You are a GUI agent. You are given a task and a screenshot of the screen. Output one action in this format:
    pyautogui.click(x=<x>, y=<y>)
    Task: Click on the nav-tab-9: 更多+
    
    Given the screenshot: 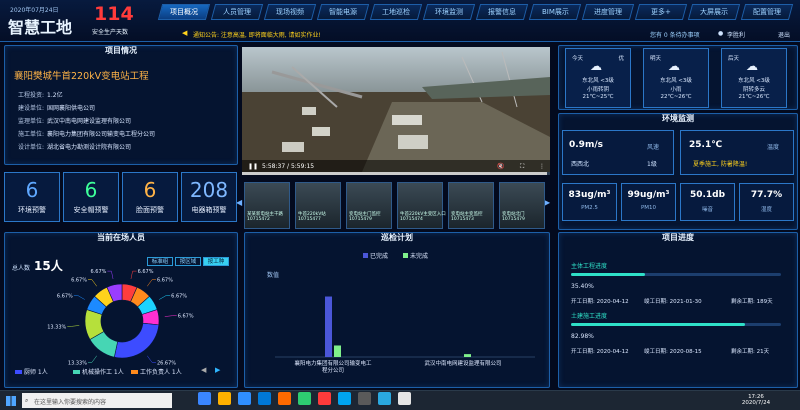 What is the action you would take?
    pyautogui.click(x=661, y=12)
    